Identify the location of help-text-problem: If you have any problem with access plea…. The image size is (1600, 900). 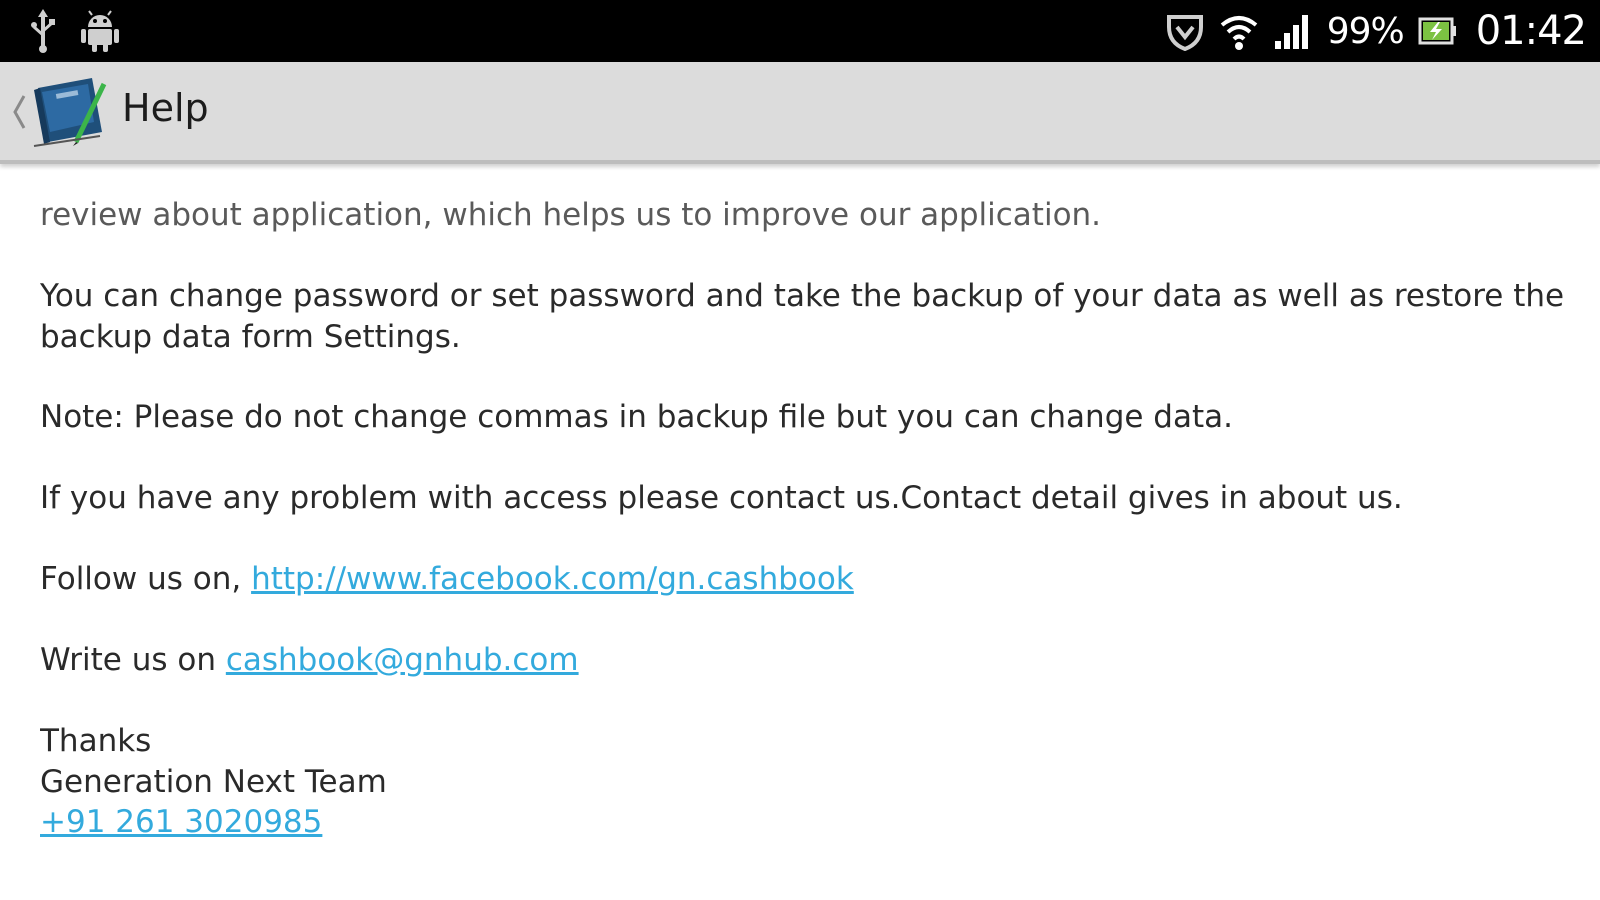
(721, 498).